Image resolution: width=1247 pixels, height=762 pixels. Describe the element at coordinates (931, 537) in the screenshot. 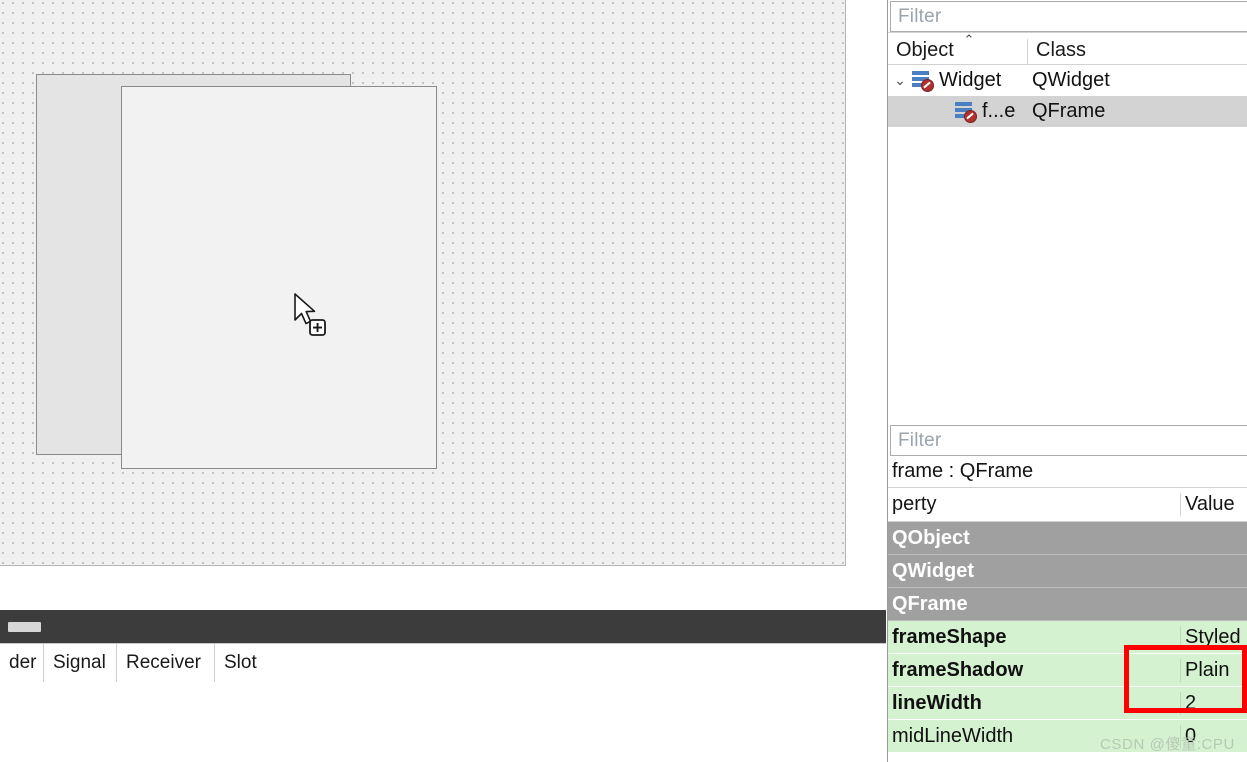

I see `property-group-name: QObject` at that location.